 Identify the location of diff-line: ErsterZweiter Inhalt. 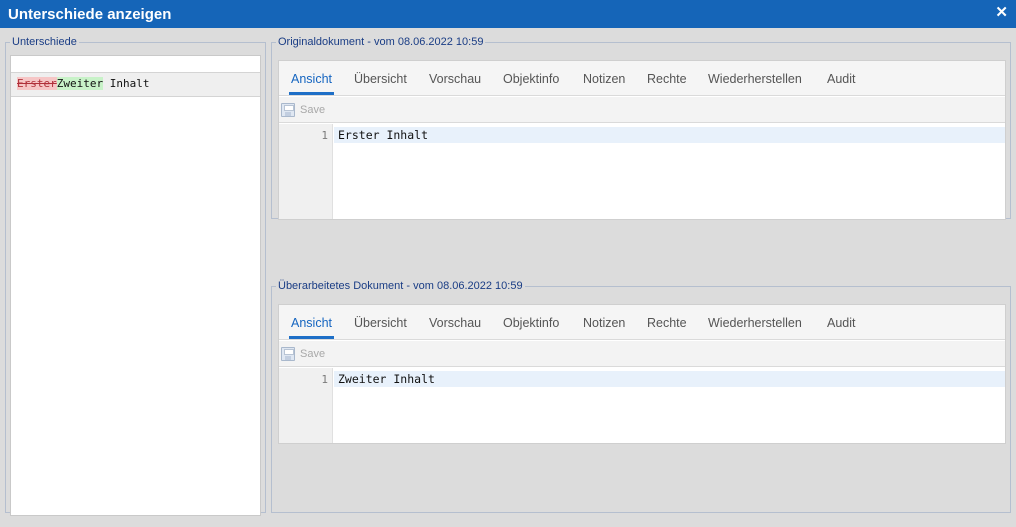
(135, 84).